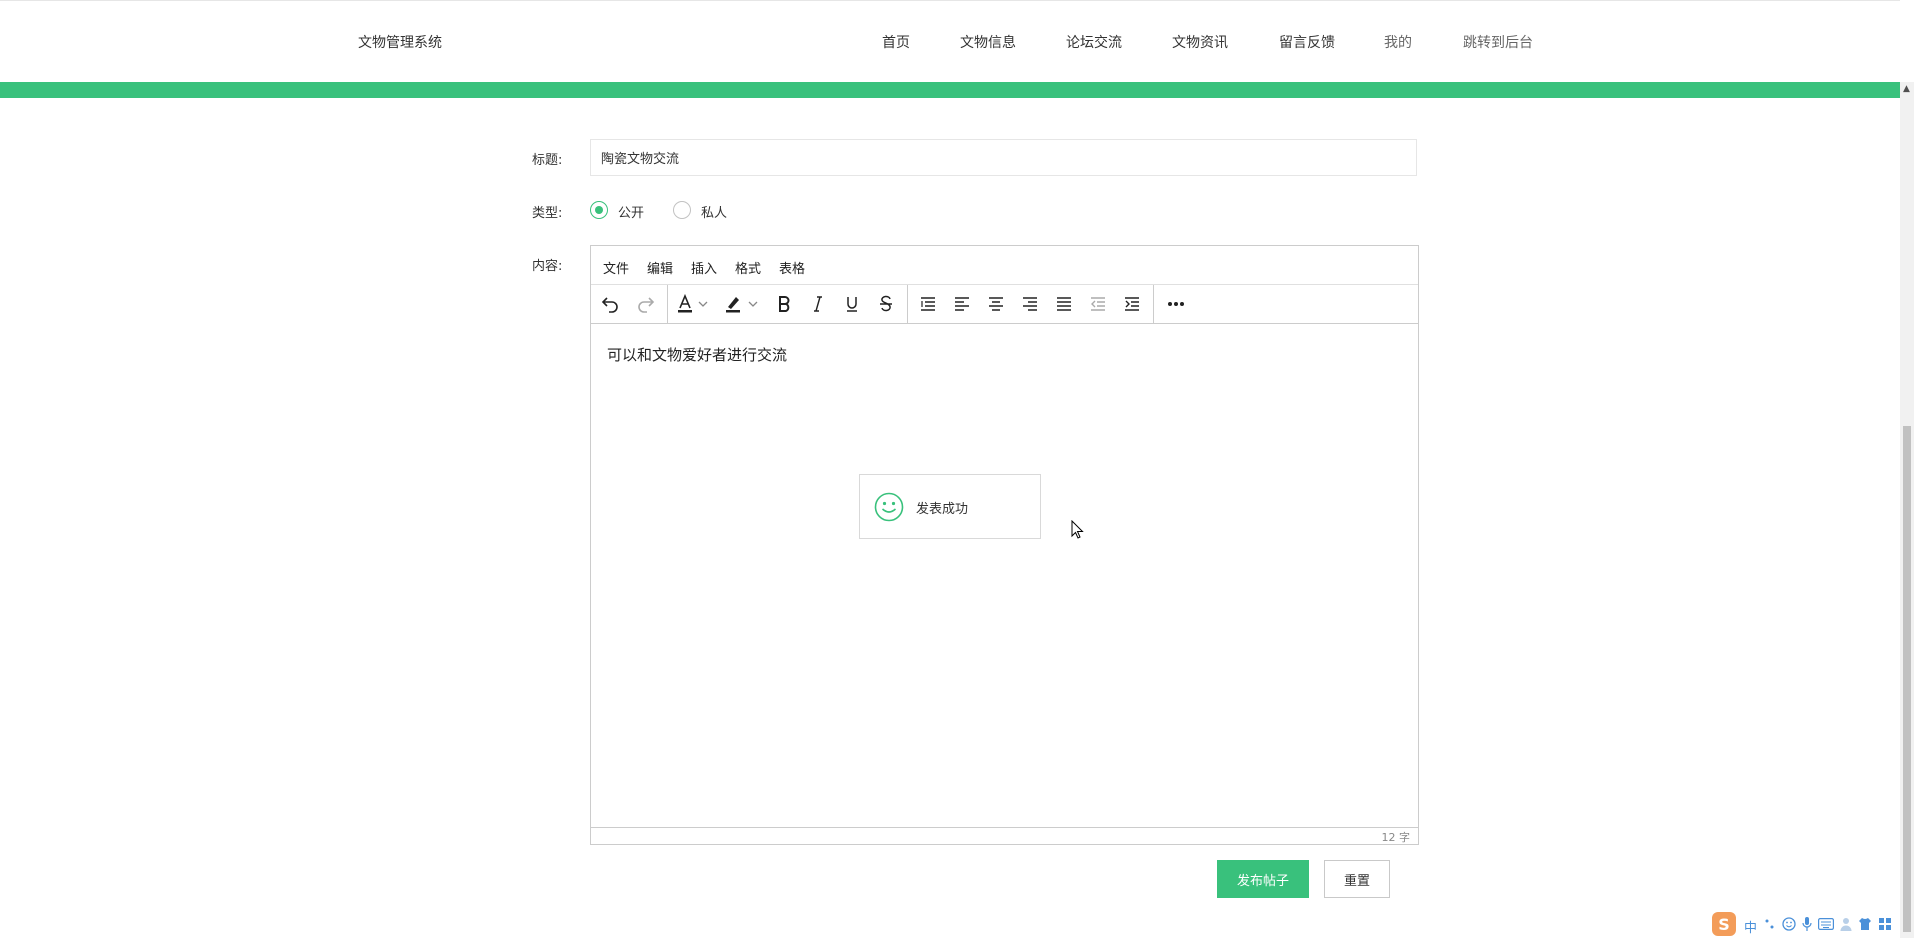  Describe the element at coordinates (1098, 304) in the screenshot. I see `outdent-icon` at that location.